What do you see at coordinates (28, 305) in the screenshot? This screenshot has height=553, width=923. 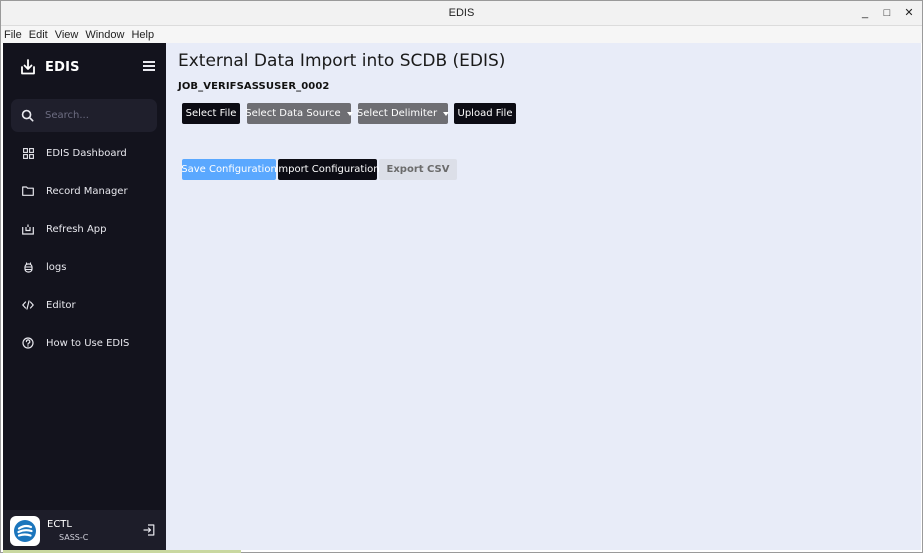 I see `code-icon` at bounding box center [28, 305].